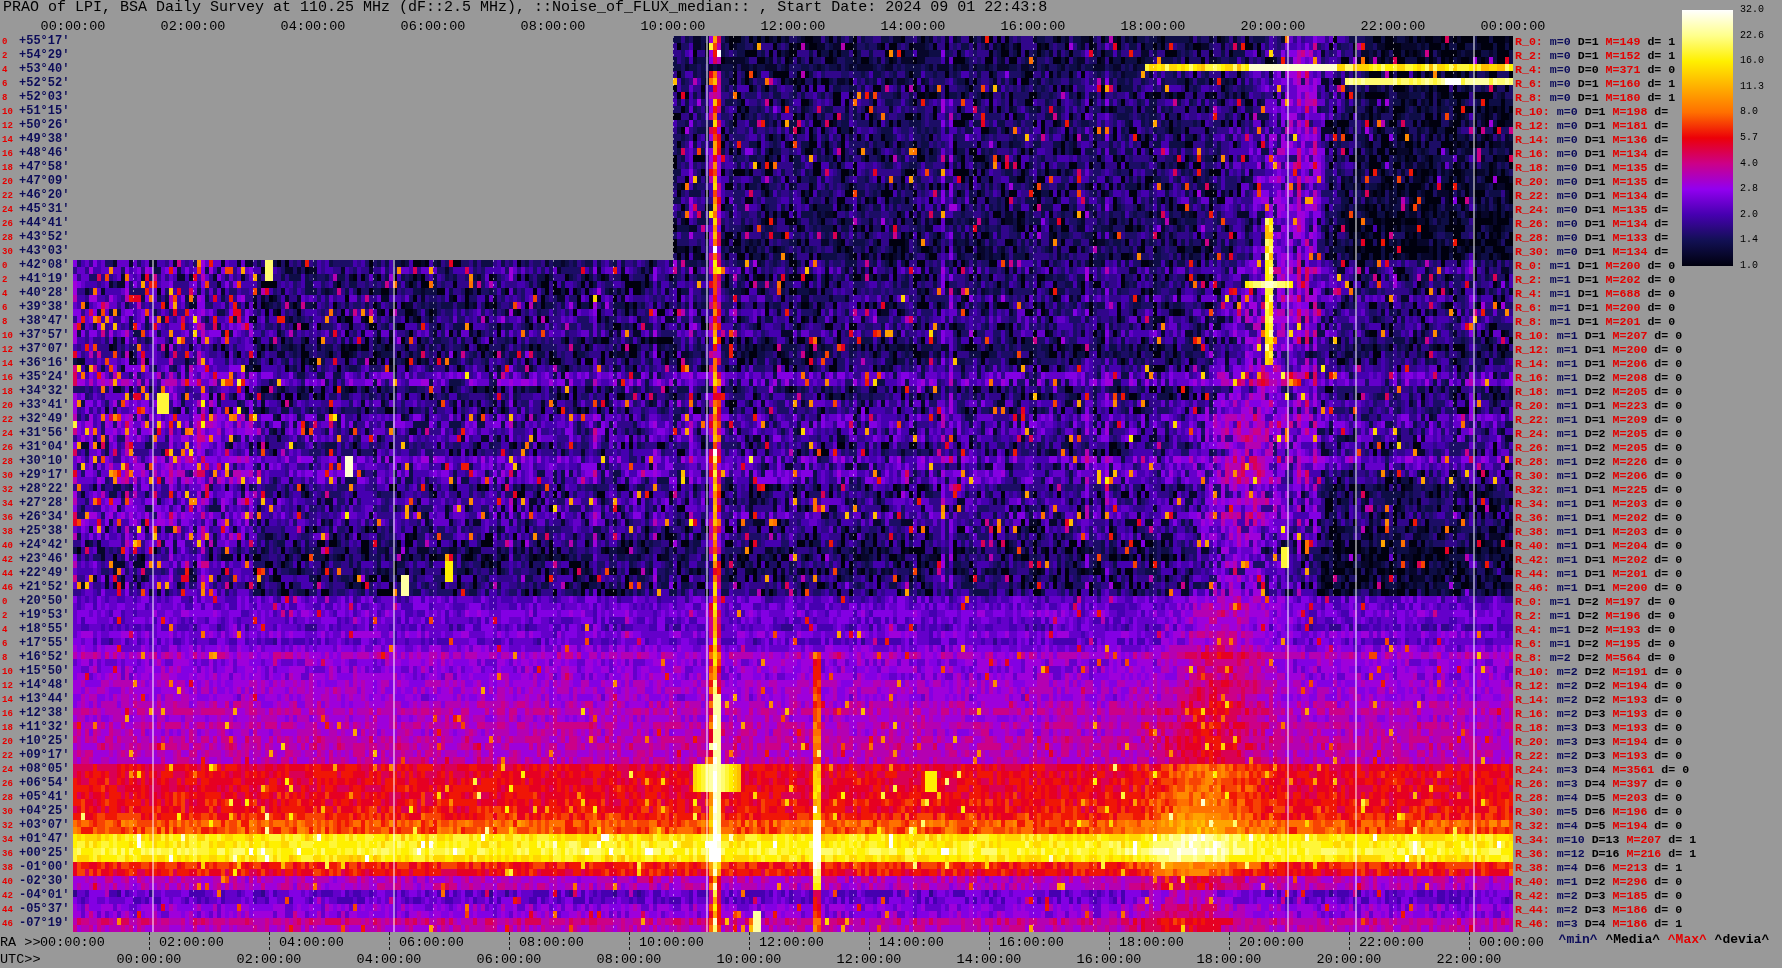 The height and width of the screenshot is (968, 1782). Describe the element at coordinates (20, 959) in the screenshot. I see `utc-axis-title: UTC>>` at that location.